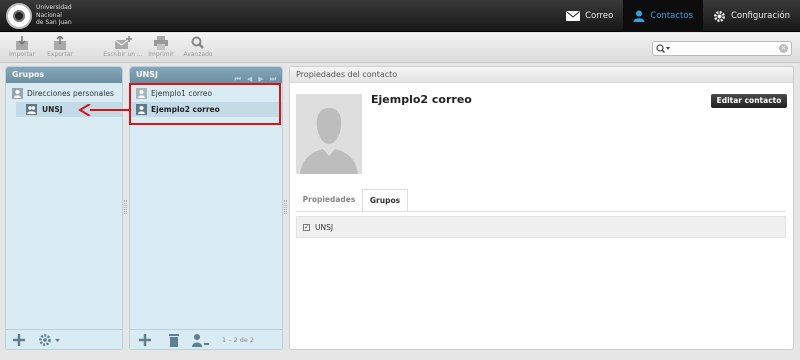 The image size is (800, 360). I want to click on add-group-icon, so click(19, 340).